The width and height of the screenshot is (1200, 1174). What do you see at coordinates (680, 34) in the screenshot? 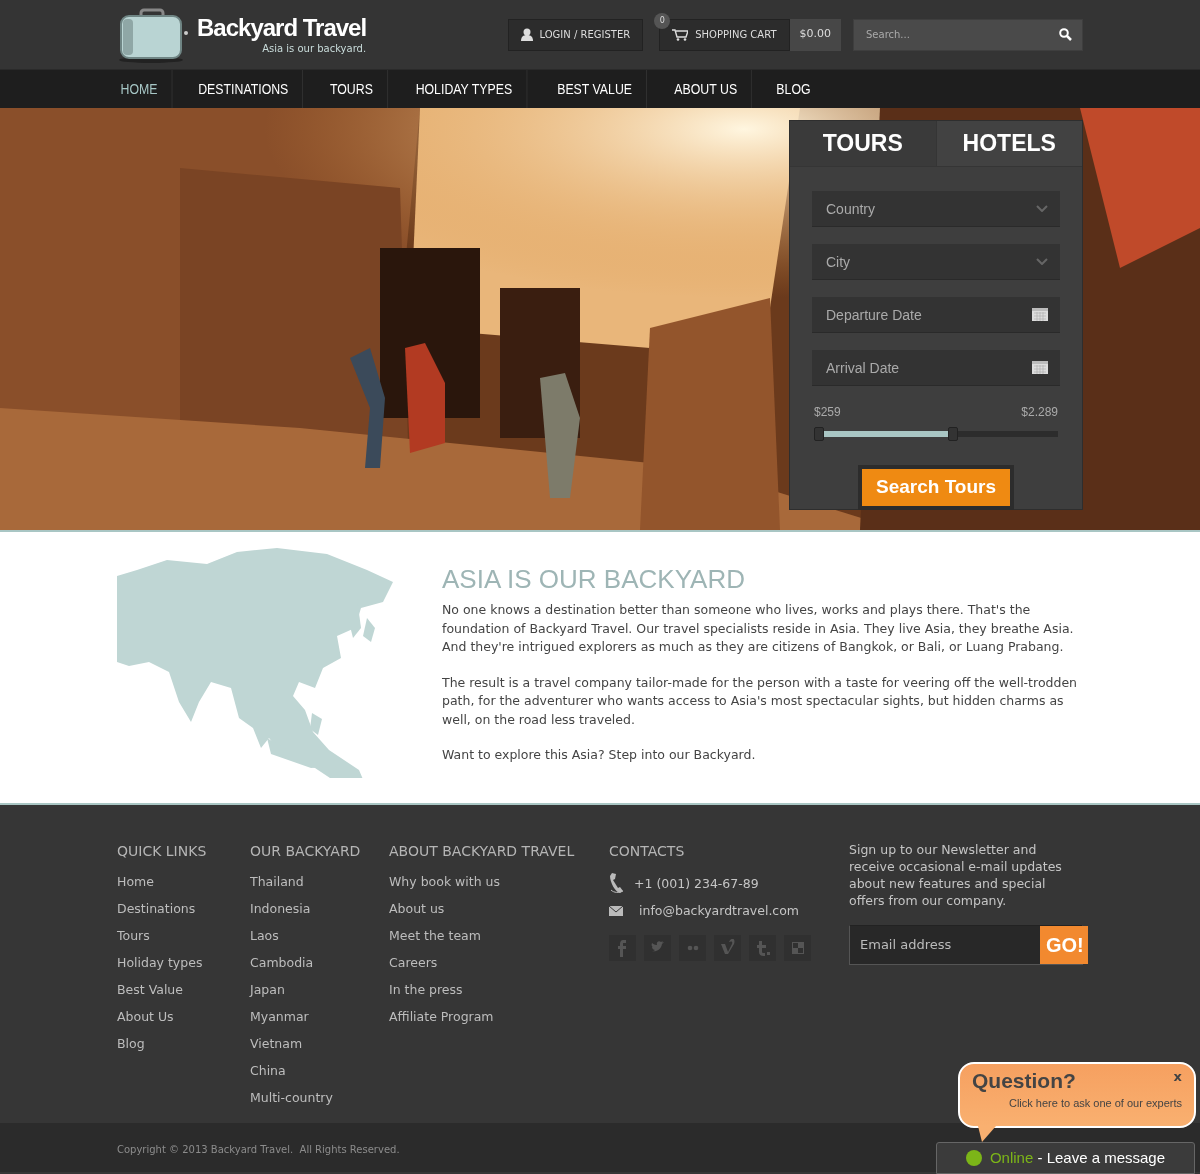
I see `cart-icon` at bounding box center [680, 34].